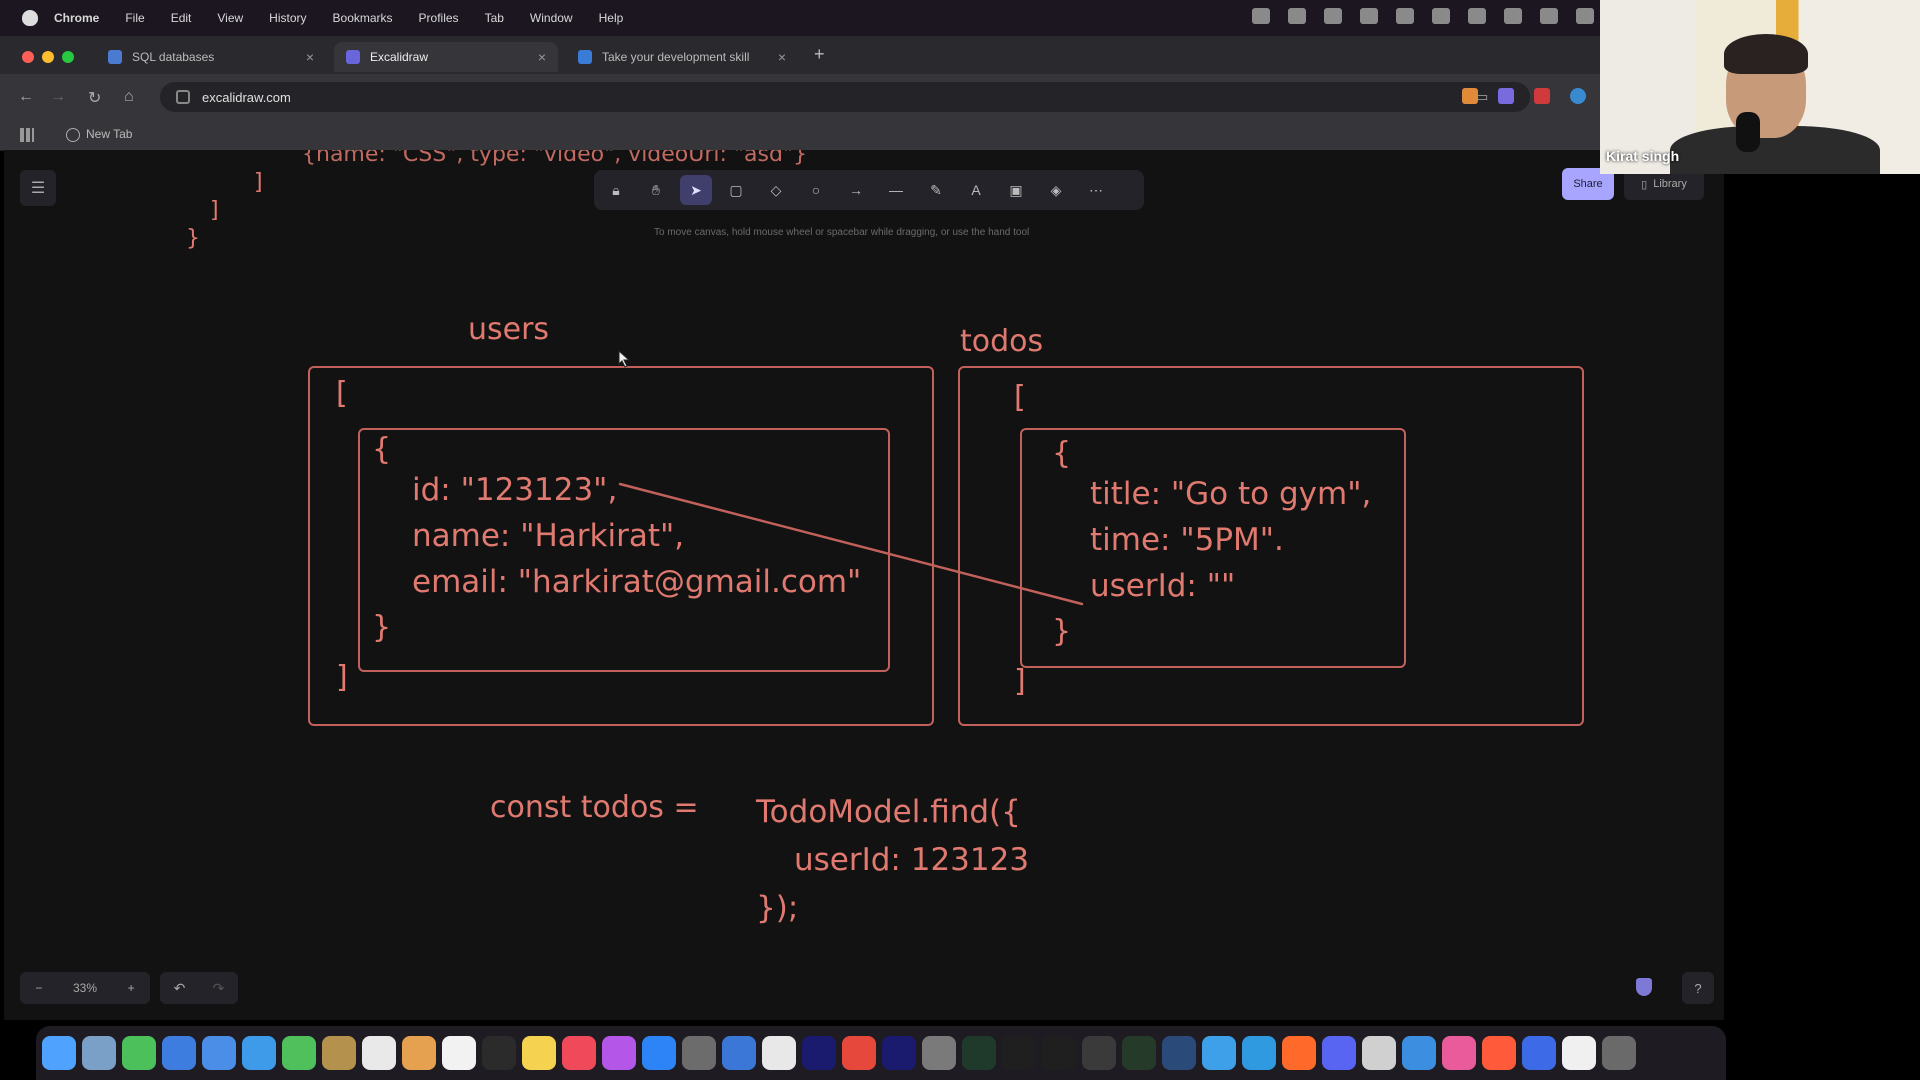 The height and width of the screenshot is (1080, 1920). I want to click on zoom-level: 33%, so click(85, 988).